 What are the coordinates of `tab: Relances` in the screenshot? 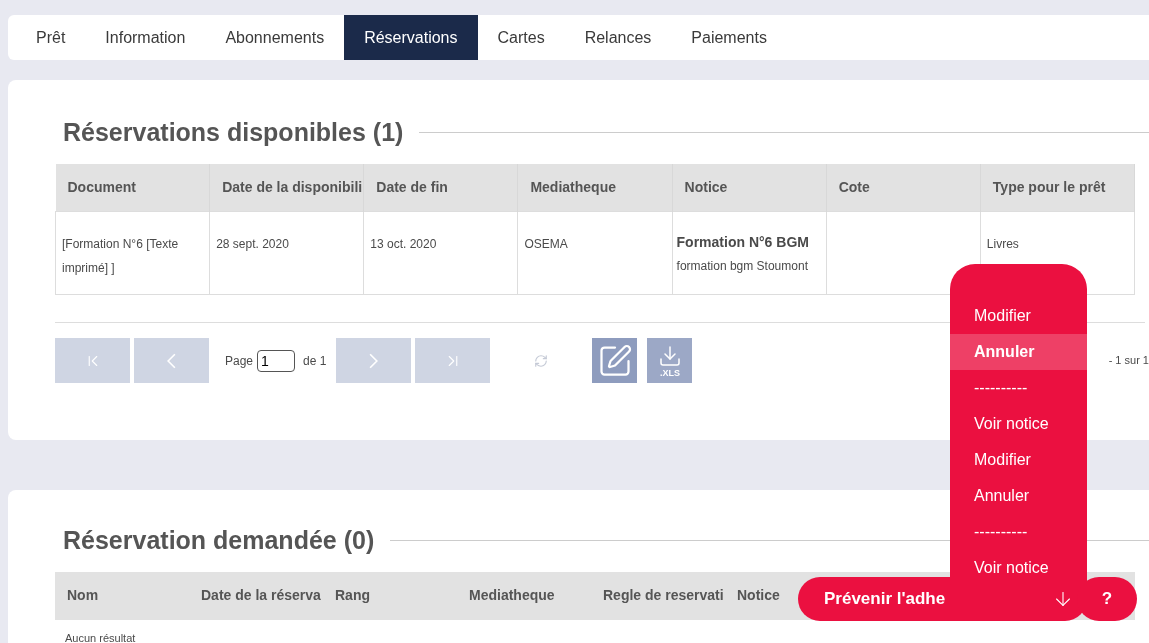 It's located at (618, 37).